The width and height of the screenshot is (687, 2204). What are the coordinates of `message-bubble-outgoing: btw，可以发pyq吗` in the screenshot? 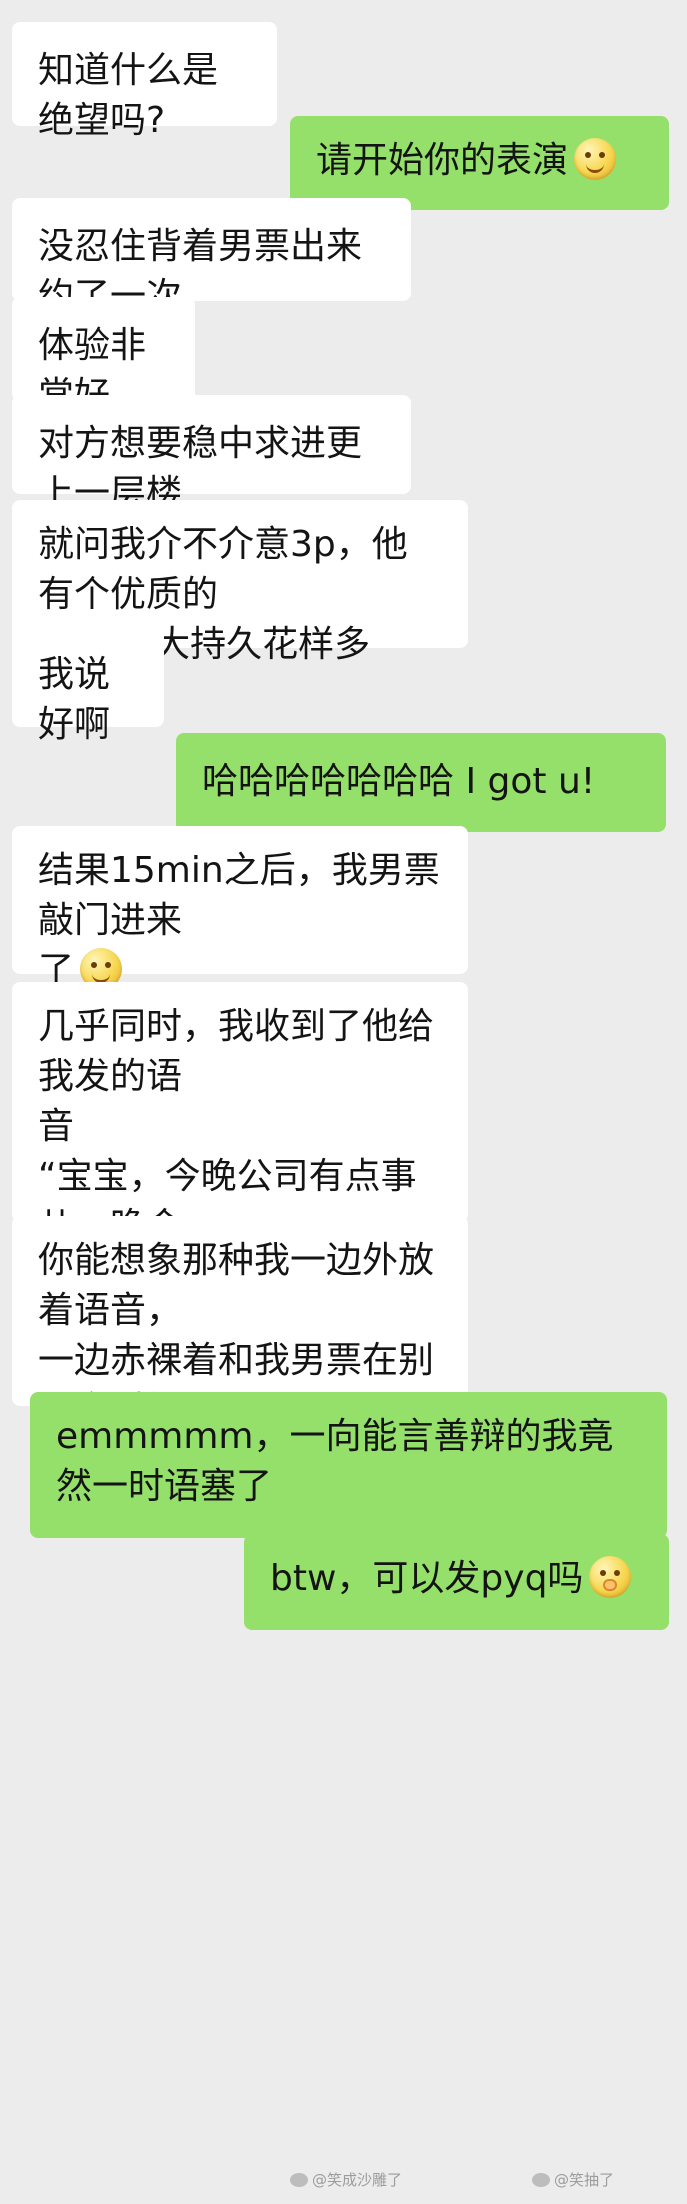 It's located at (456, 1582).